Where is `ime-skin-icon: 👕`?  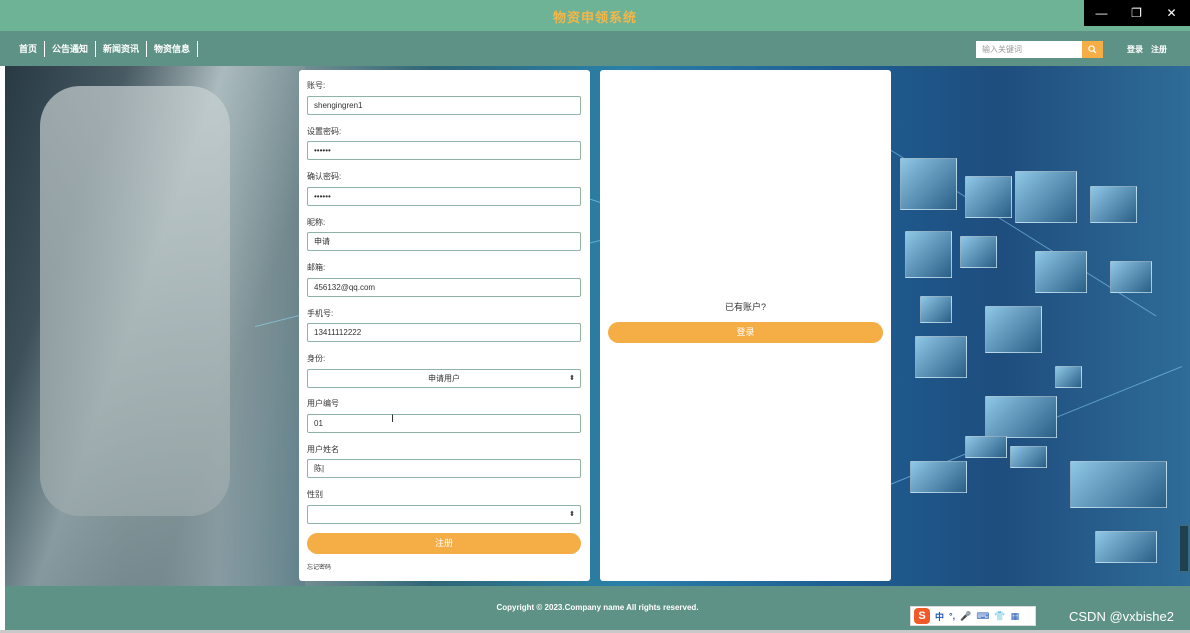
ime-skin-icon: 👕 is located at coordinates (999, 616).